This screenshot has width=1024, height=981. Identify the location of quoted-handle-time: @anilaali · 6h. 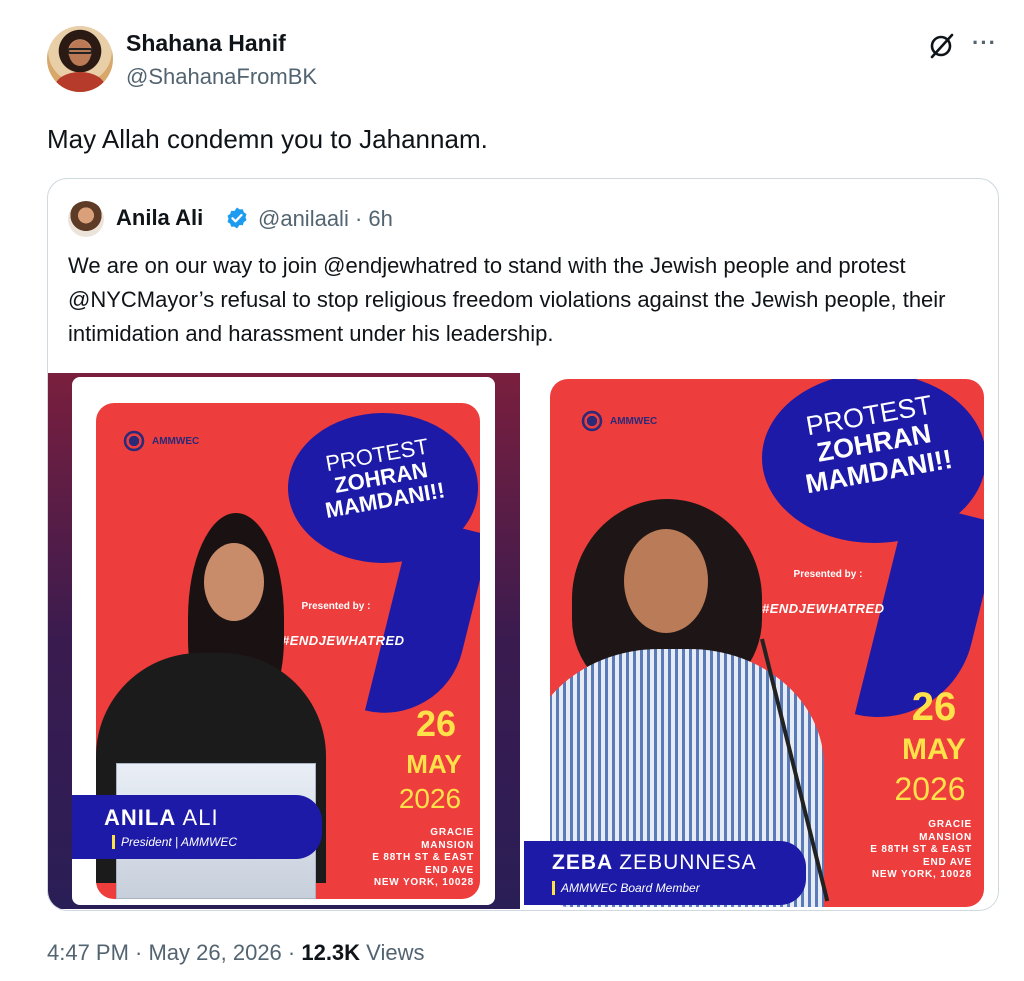
(325, 219).